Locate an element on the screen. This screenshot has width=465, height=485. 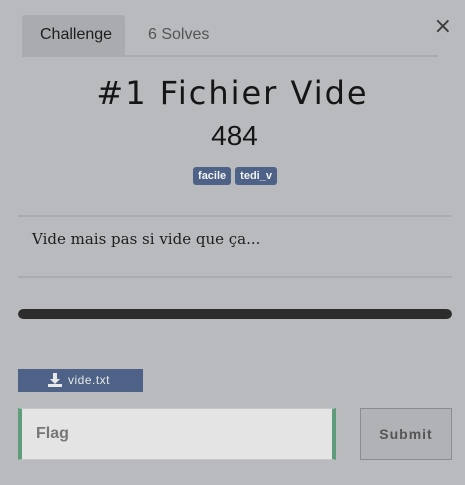
challenge-points: 484 is located at coordinates (234, 135).